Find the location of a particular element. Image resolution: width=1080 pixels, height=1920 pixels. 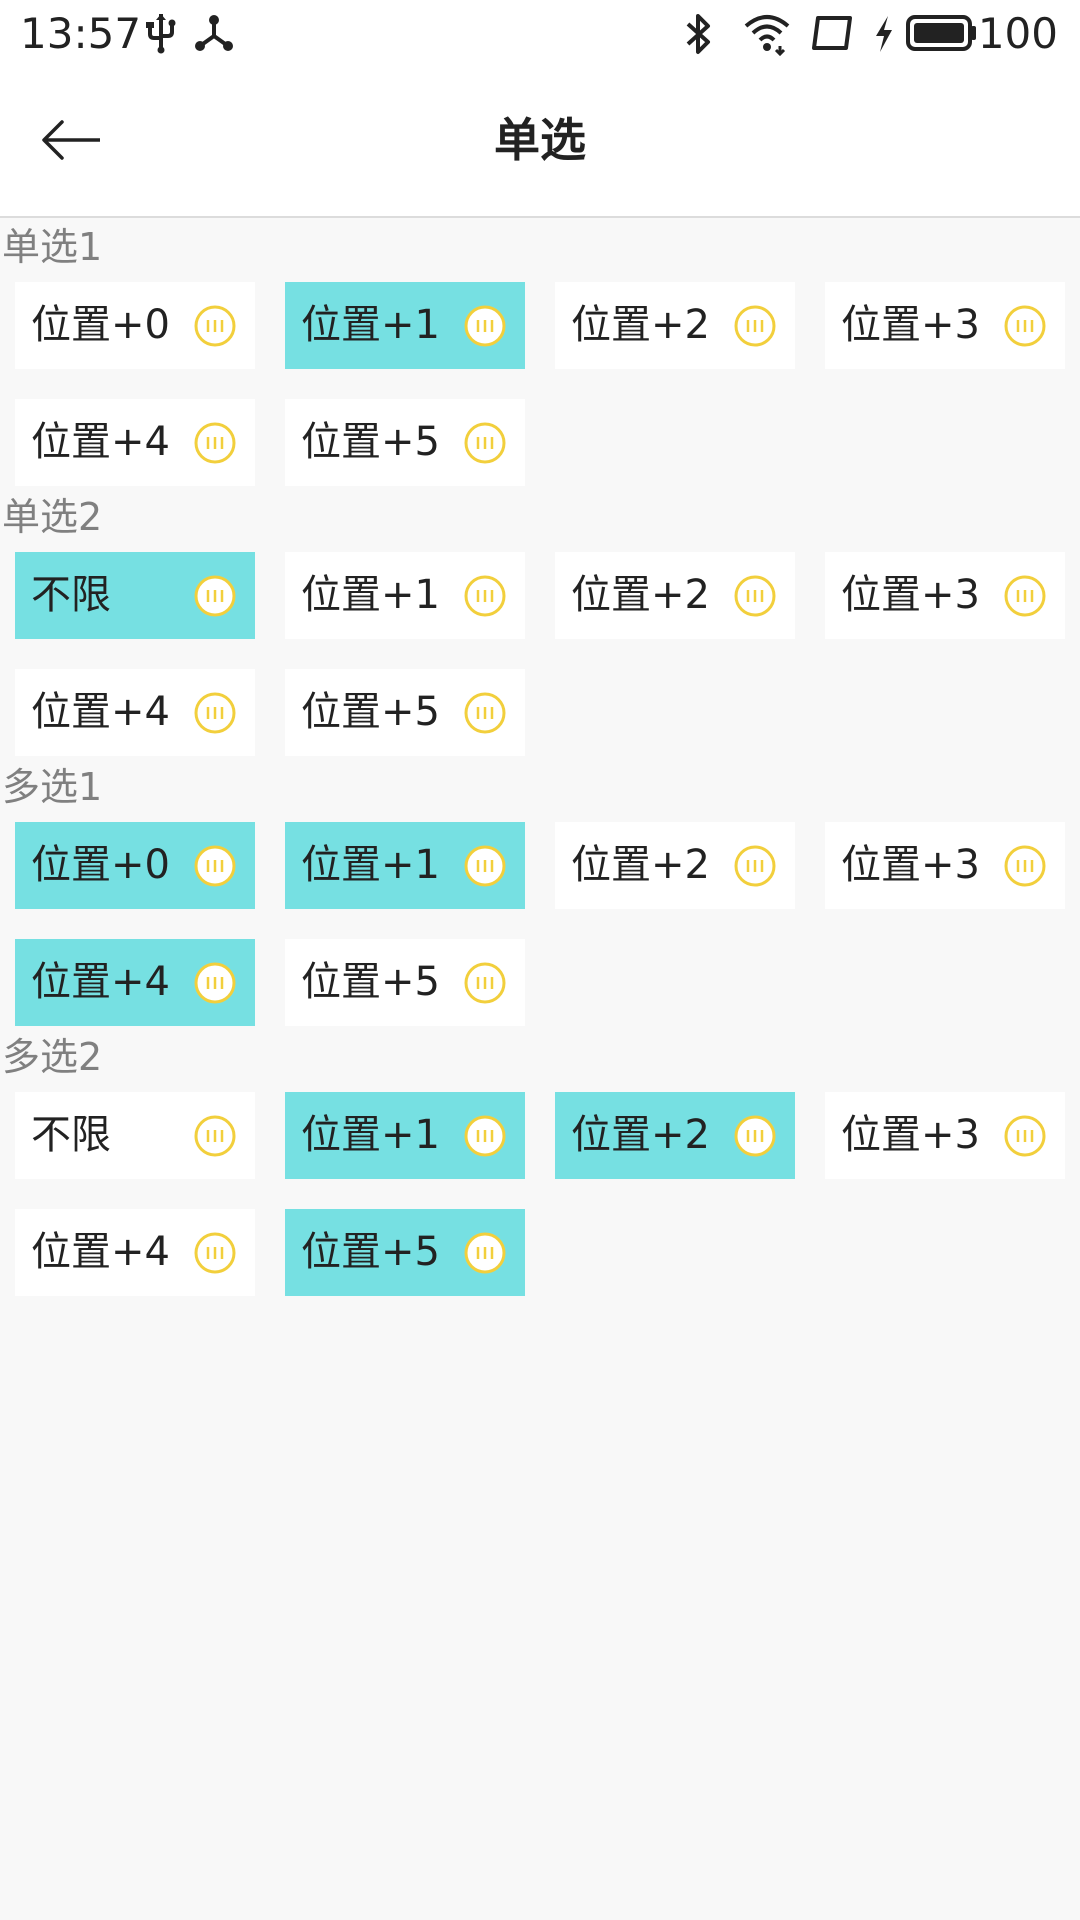

network-share-icon is located at coordinates (214, 35).